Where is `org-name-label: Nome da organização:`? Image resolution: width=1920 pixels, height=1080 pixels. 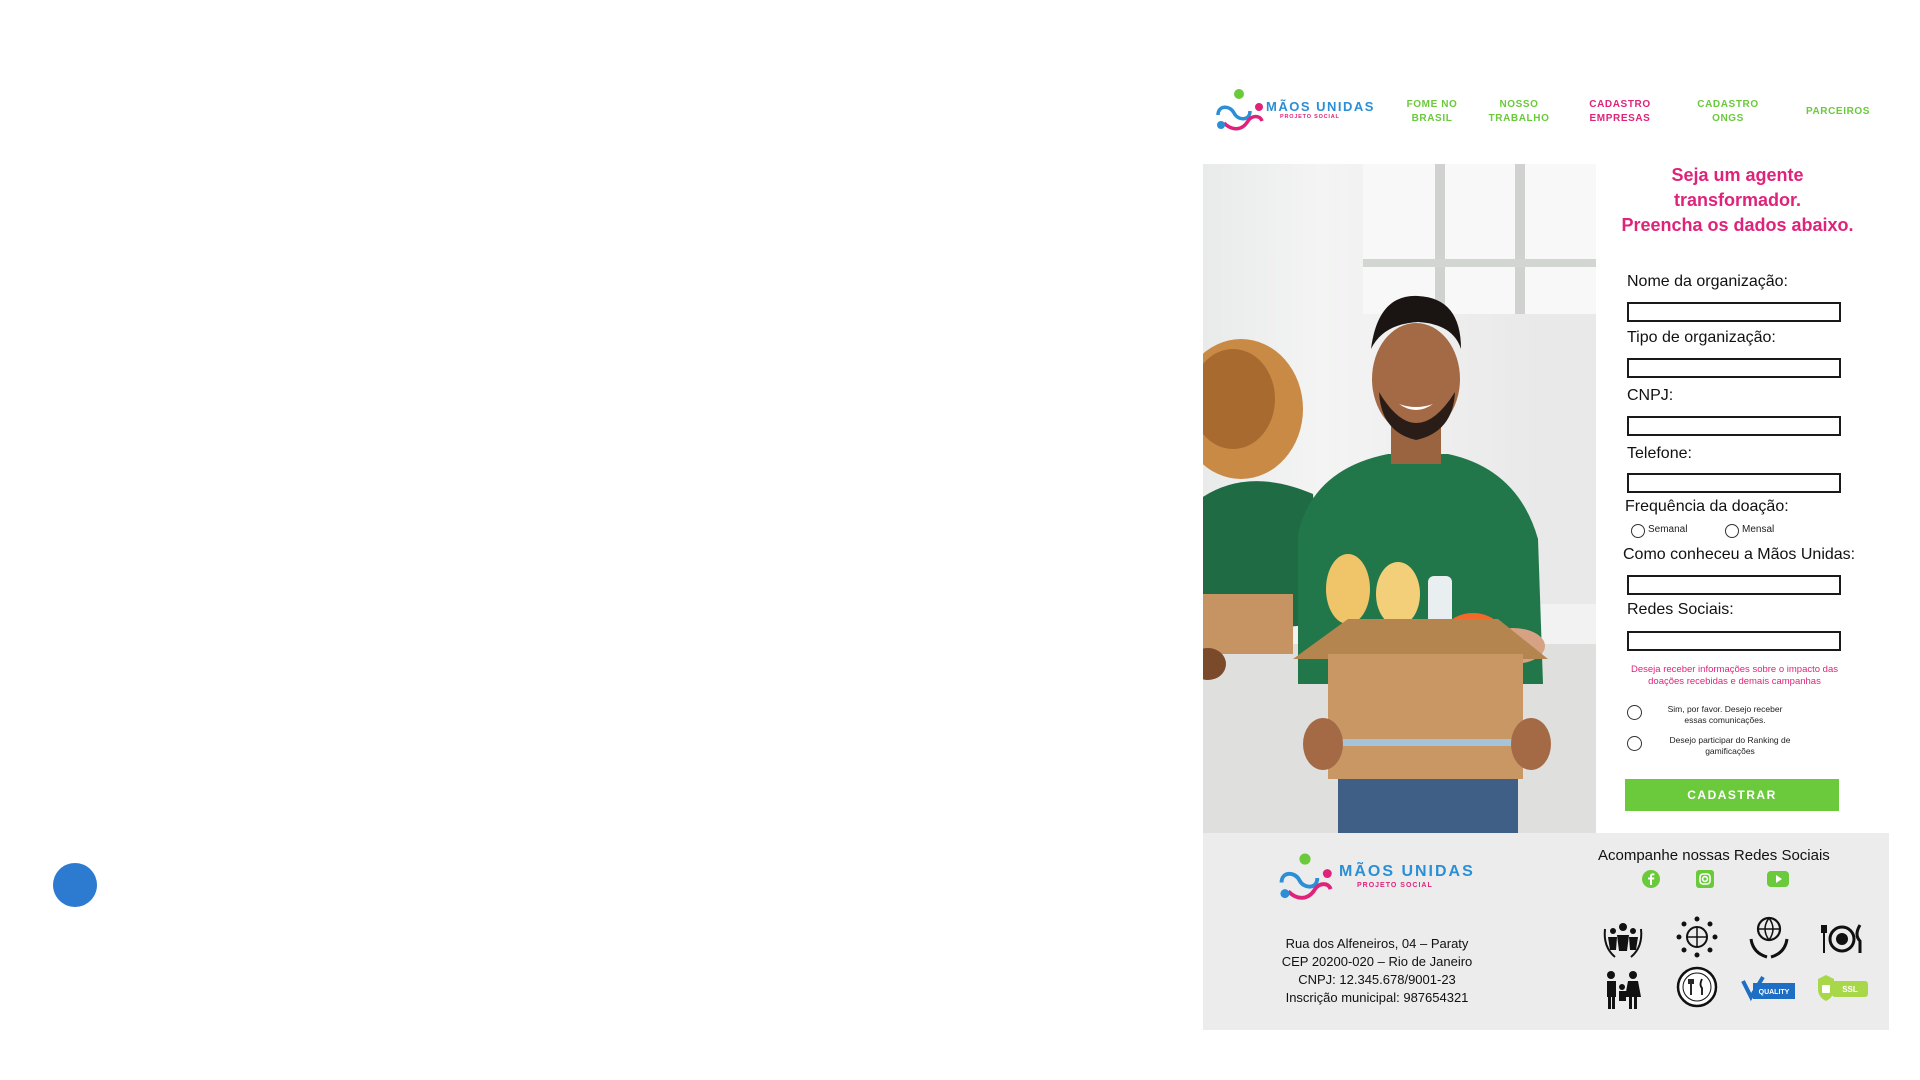 org-name-label: Nome da organização: is located at coordinates (1707, 281).